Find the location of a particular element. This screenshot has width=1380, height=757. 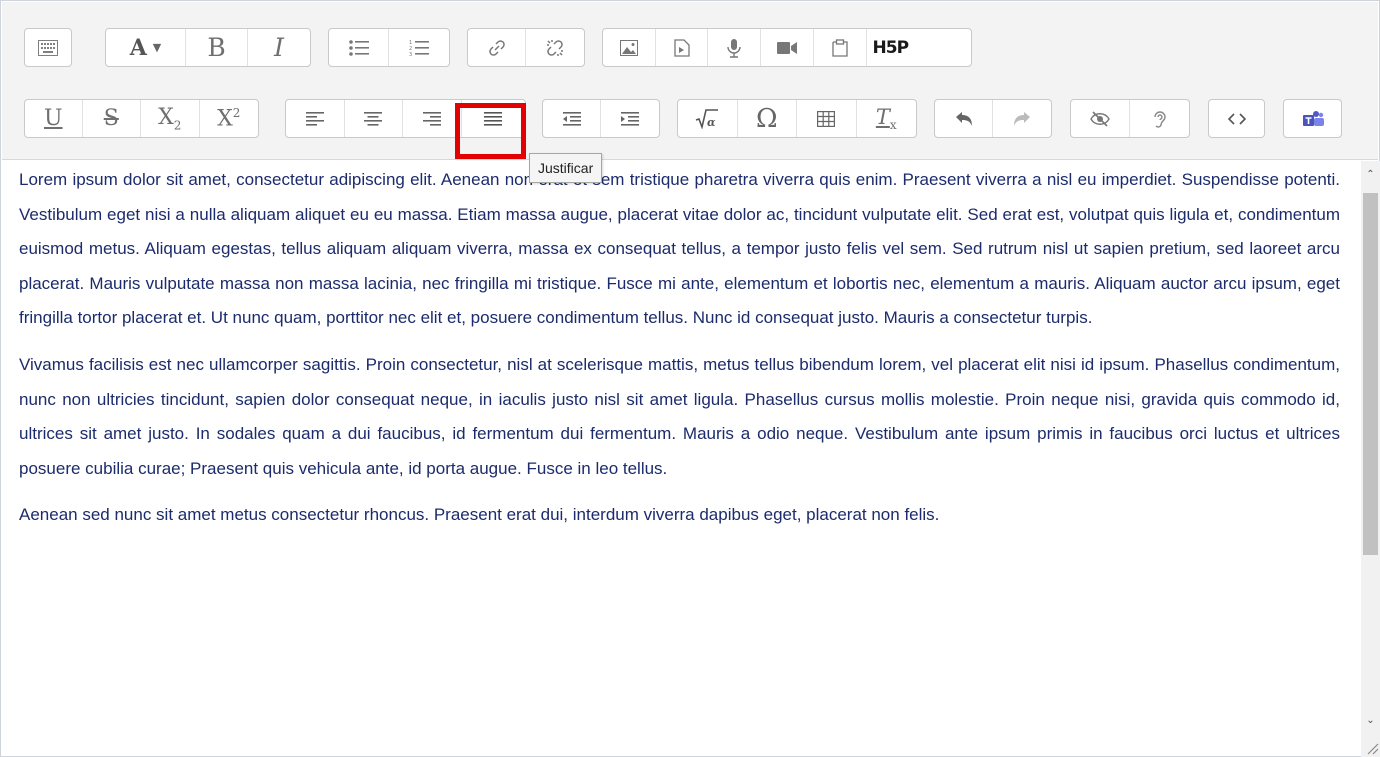

screenreader-helper-button is located at coordinates (1159, 118).